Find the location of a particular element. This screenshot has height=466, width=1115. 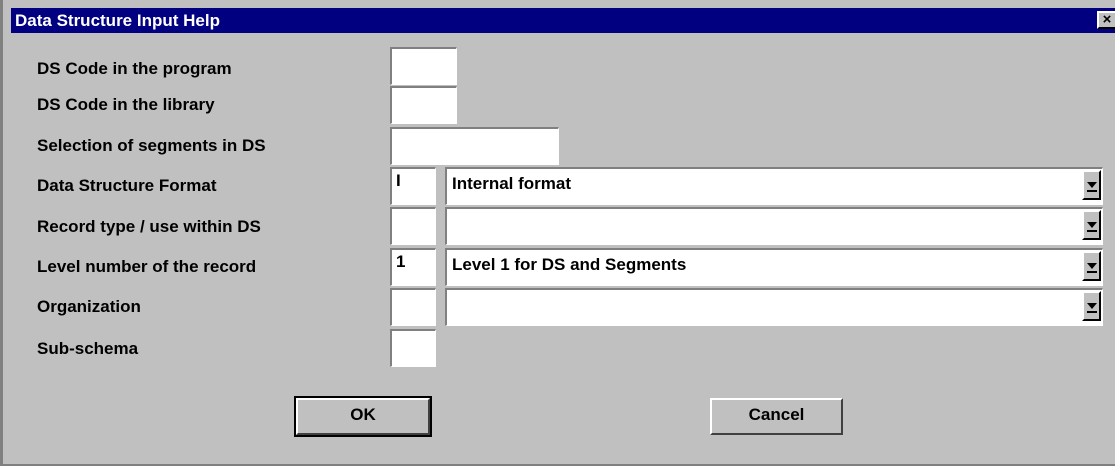

record-type-code-input is located at coordinates (413, 226).